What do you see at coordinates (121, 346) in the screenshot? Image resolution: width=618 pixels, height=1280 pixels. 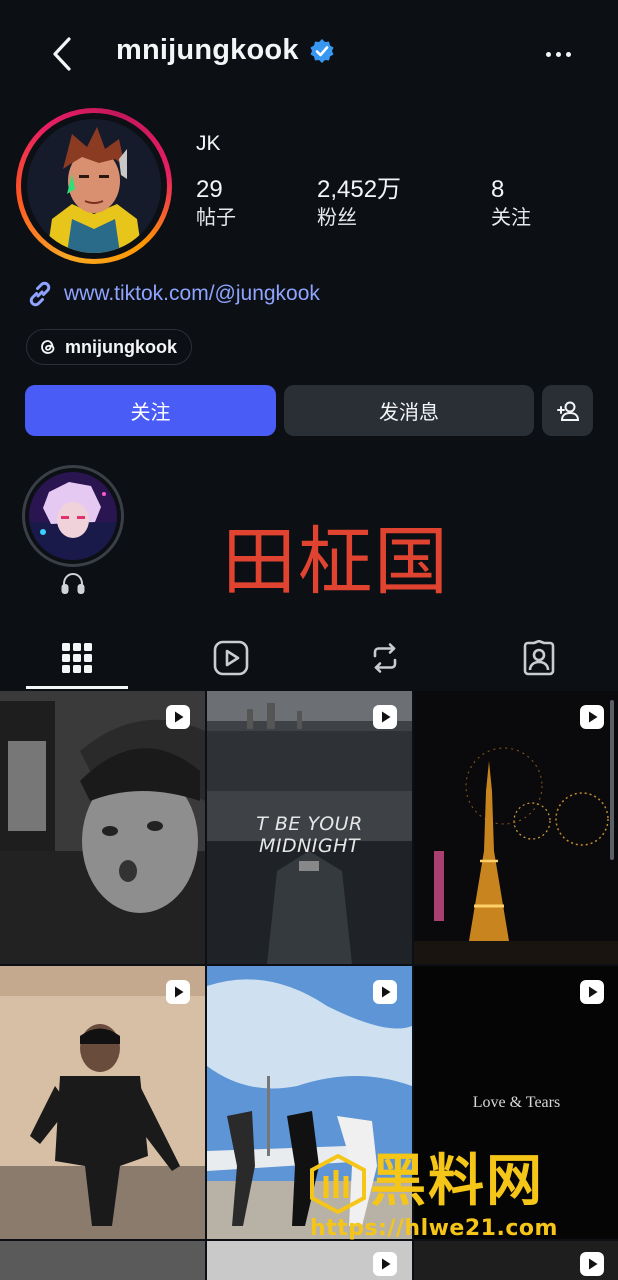 I see `threads-handle: mnijungkook` at bounding box center [121, 346].